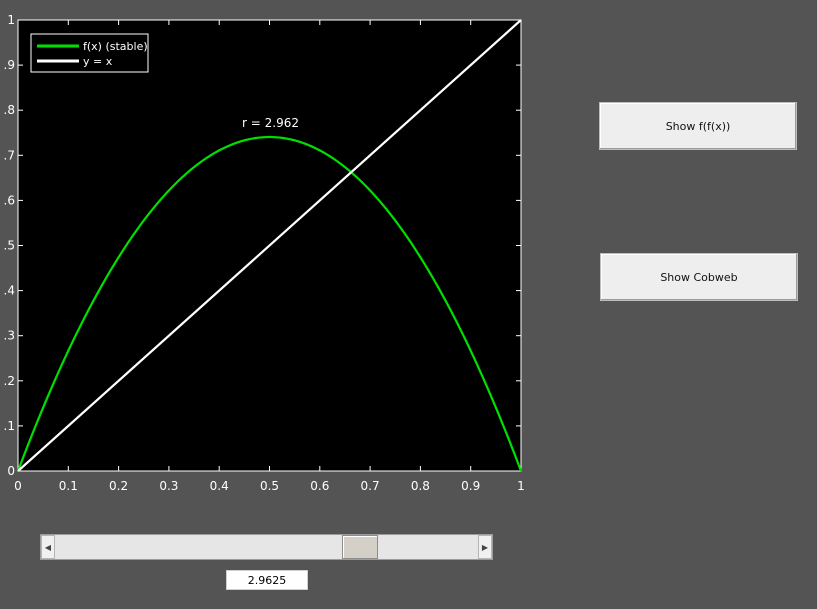  Describe the element at coordinates (9, 155) in the screenshot. I see `y-tick-label: .7` at that location.